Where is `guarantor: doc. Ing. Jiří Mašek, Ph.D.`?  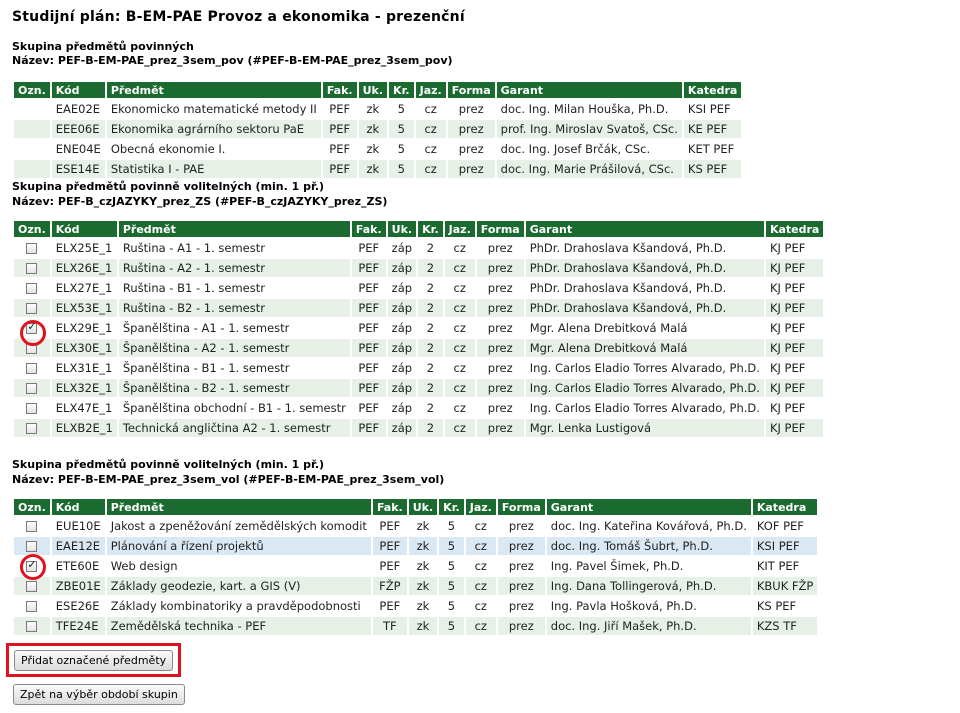
guarantor: doc. Ing. Jiří Mašek, Ph.D. is located at coordinates (648, 626).